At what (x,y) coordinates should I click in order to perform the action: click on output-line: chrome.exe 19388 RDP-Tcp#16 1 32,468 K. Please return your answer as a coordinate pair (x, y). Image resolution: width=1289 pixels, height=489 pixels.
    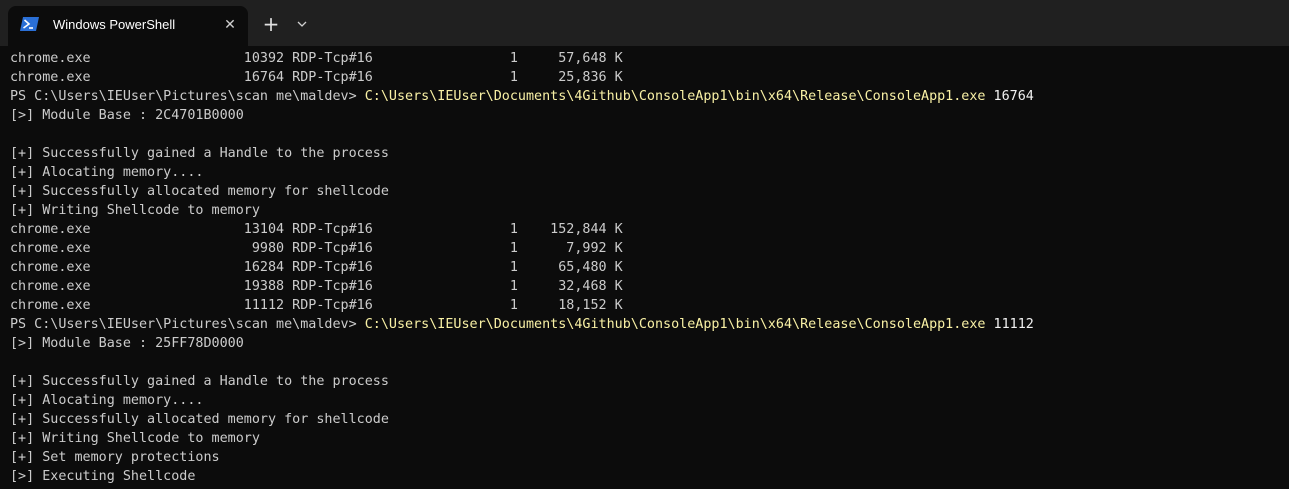
    Looking at the image, I should click on (316, 286).